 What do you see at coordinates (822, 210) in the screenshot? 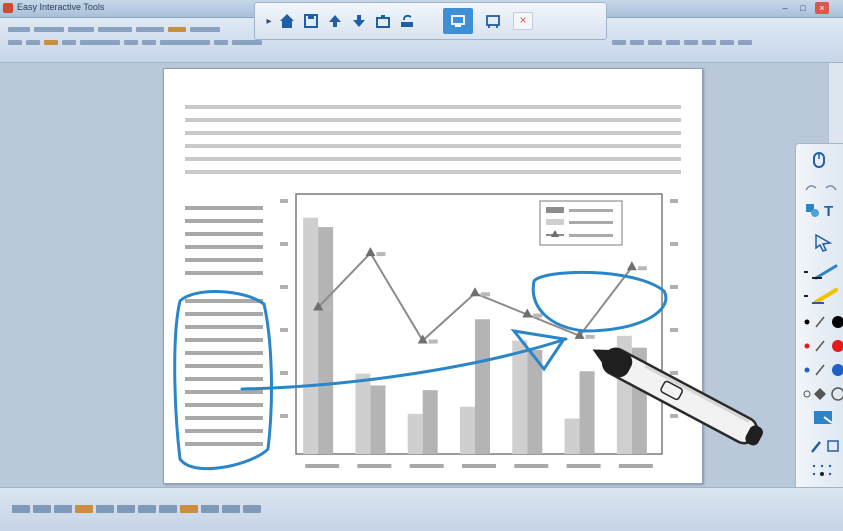
I see `shape-text-icon: T` at bounding box center [822, 210].